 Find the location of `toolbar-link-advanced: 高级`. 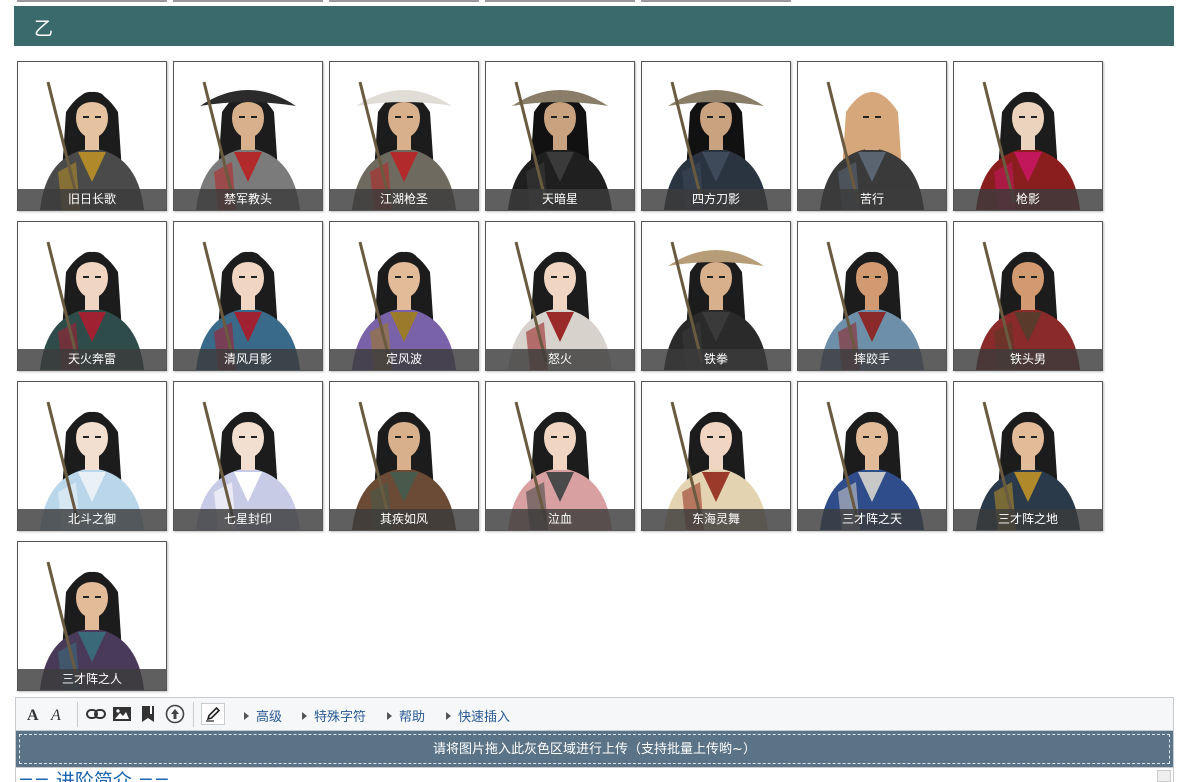

toolbar-link-advanced: 高级 is located at coordinates (263, 715).